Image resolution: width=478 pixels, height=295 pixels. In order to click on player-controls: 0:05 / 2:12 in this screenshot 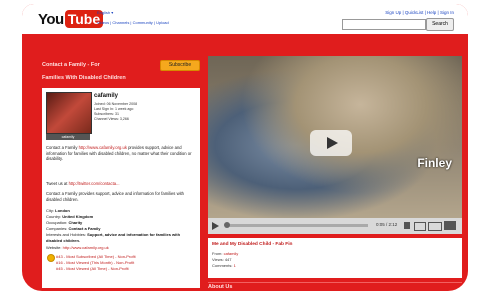, I will do `click(335, 226)`.